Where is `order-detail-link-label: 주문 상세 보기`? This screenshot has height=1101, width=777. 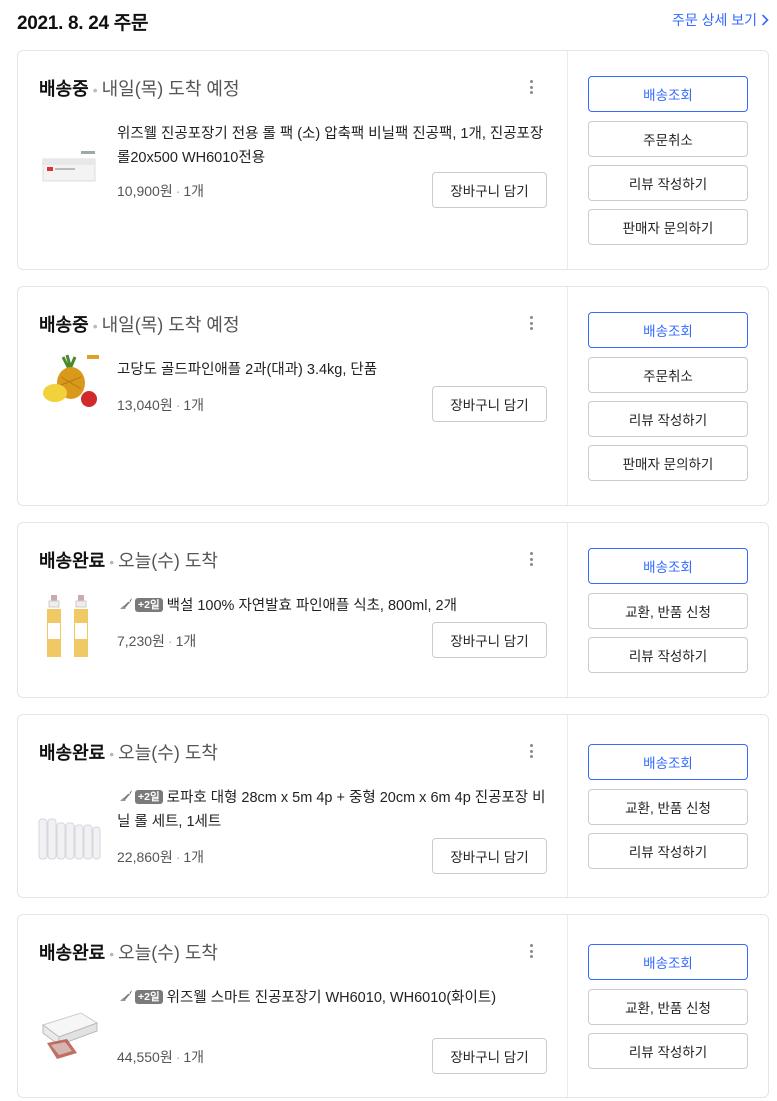
order-detail-link-label: 주문 상세 보기 is located at coordinates (714, 20).